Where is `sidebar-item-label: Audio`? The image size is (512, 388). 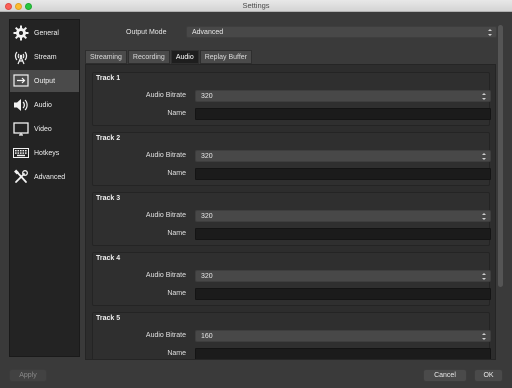 sidebar-item-label: Audio is located at coordinates (43, 105).